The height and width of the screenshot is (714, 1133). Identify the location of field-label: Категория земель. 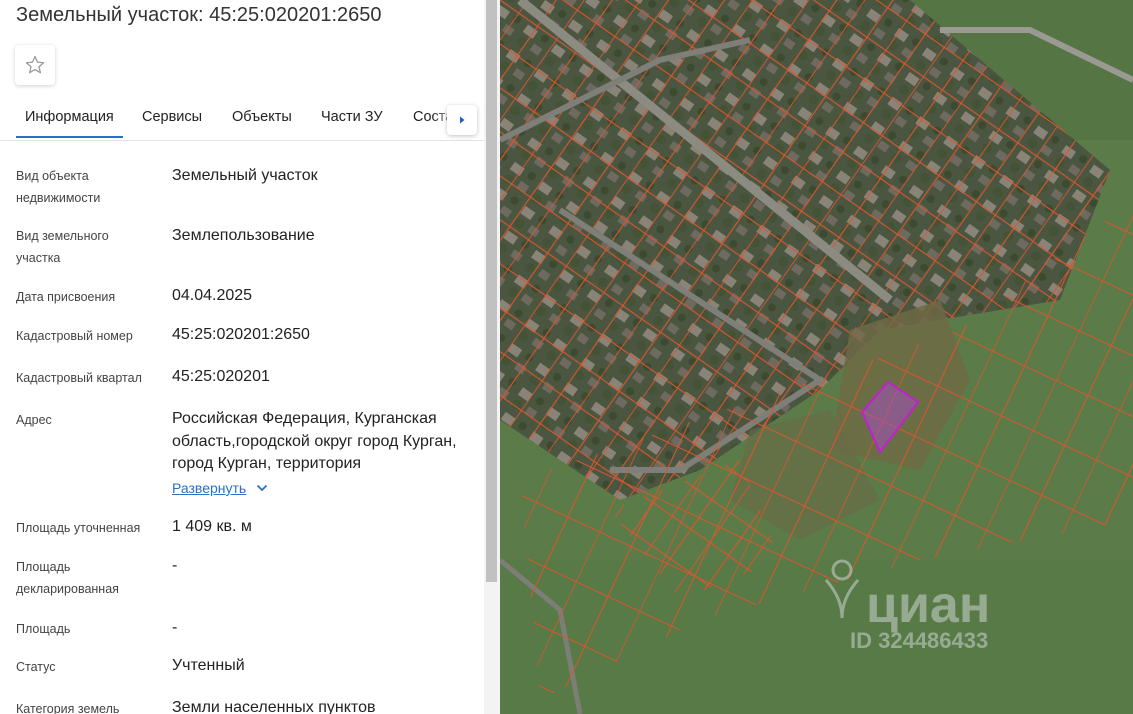
(68, 708).